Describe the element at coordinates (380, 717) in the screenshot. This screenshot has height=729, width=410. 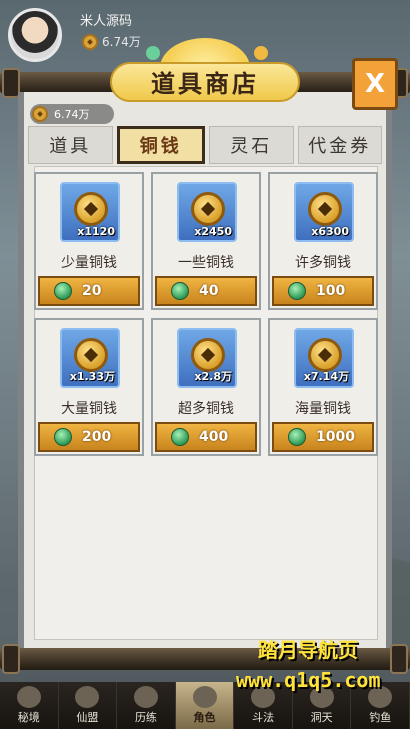
I see `nav-label: 钓鱼` at that location.